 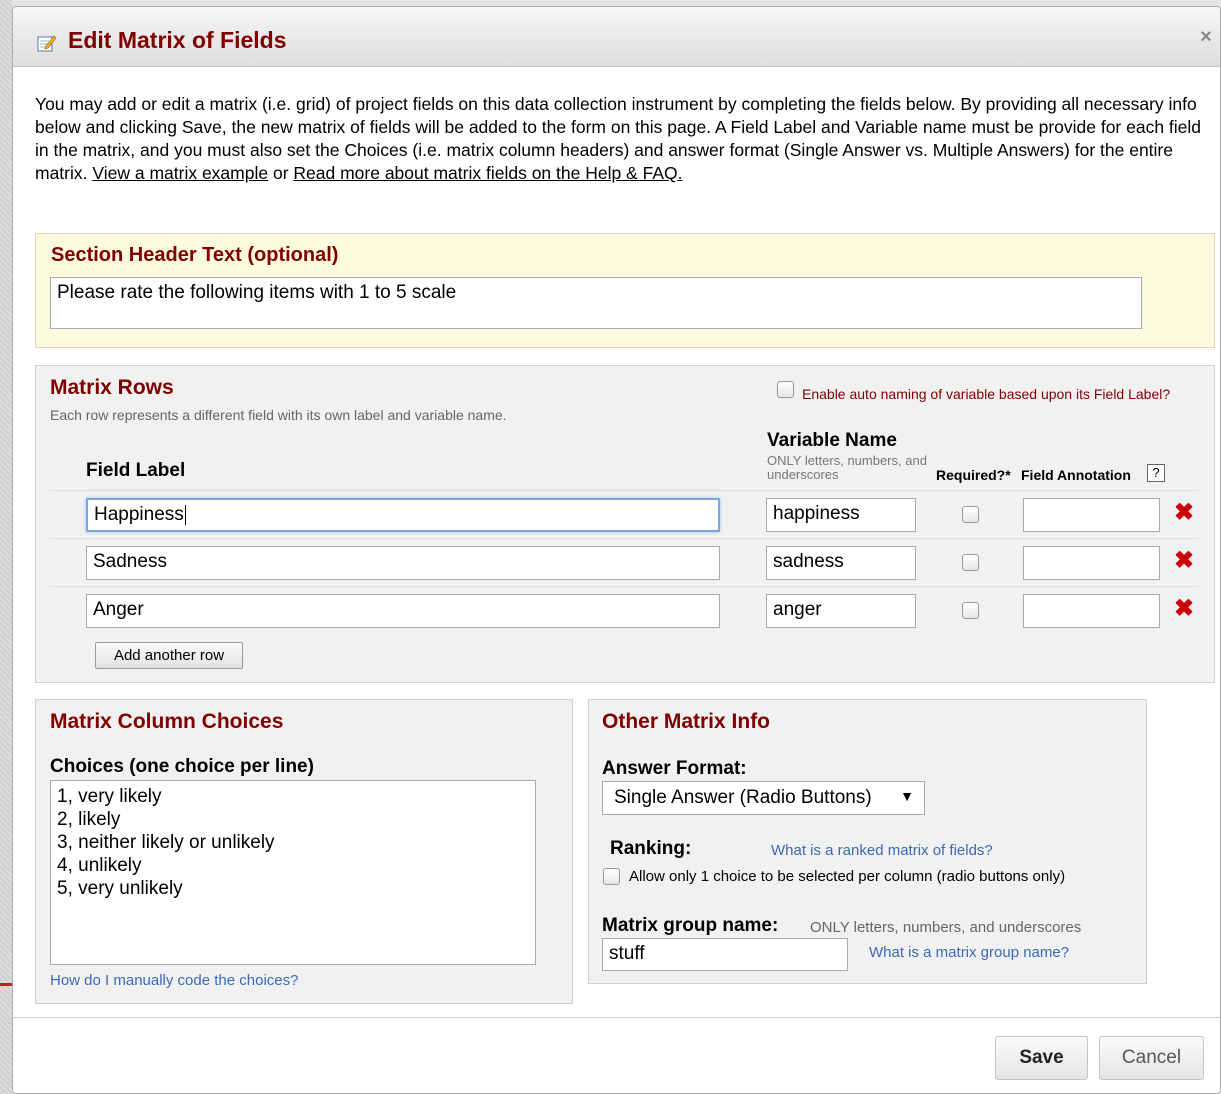 What do you see at coordinates (403, 611) in the screenshot?
I see `field-label-input: Anger` at bounding box center [403, 611].